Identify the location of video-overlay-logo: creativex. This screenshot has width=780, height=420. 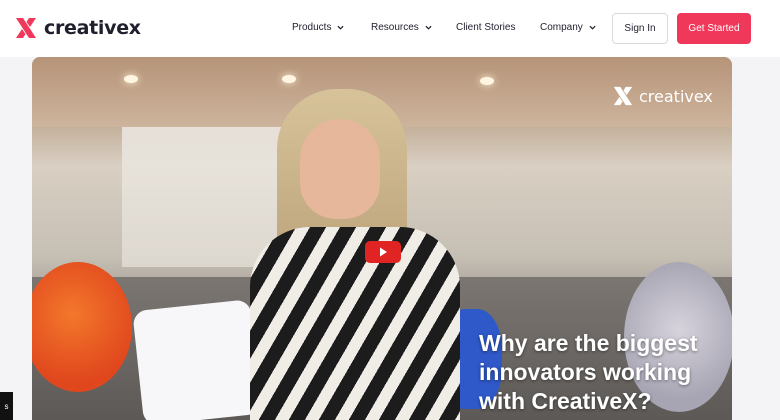
(662, 96).